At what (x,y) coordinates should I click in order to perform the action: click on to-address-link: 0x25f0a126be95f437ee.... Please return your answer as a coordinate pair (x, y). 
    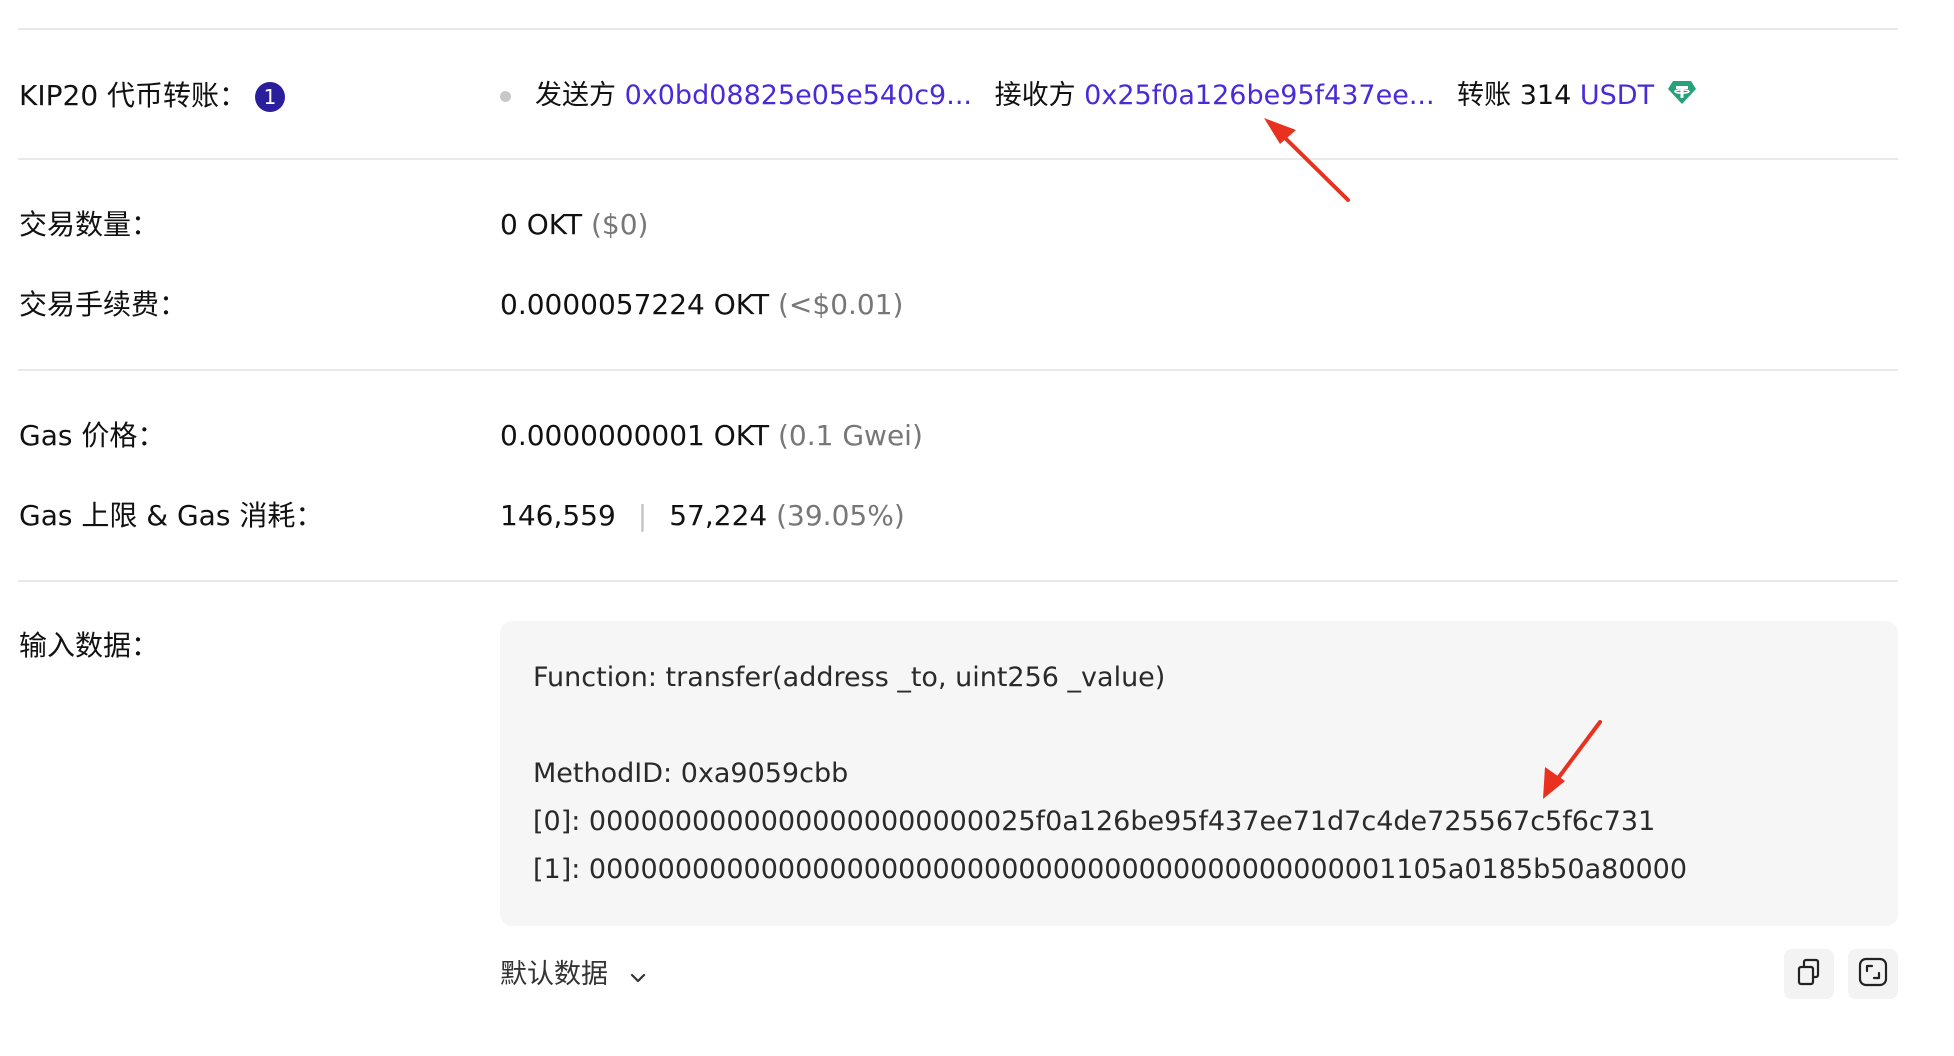
    Looking at the image, I should click on (1259, 95).